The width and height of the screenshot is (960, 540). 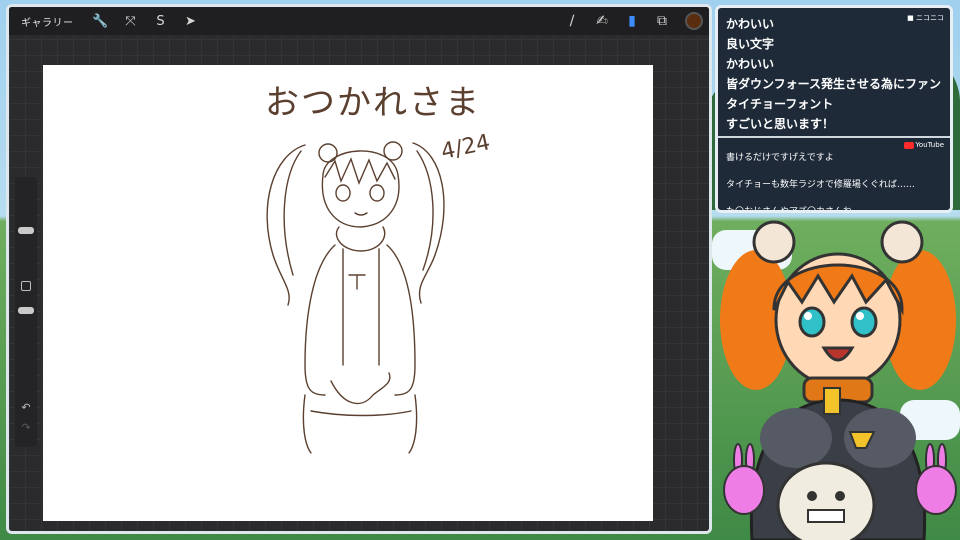 What do you see at coordinates (26, 230) in the screenshot?
I see `brush-size-slider` at bounding box center [26, 230].